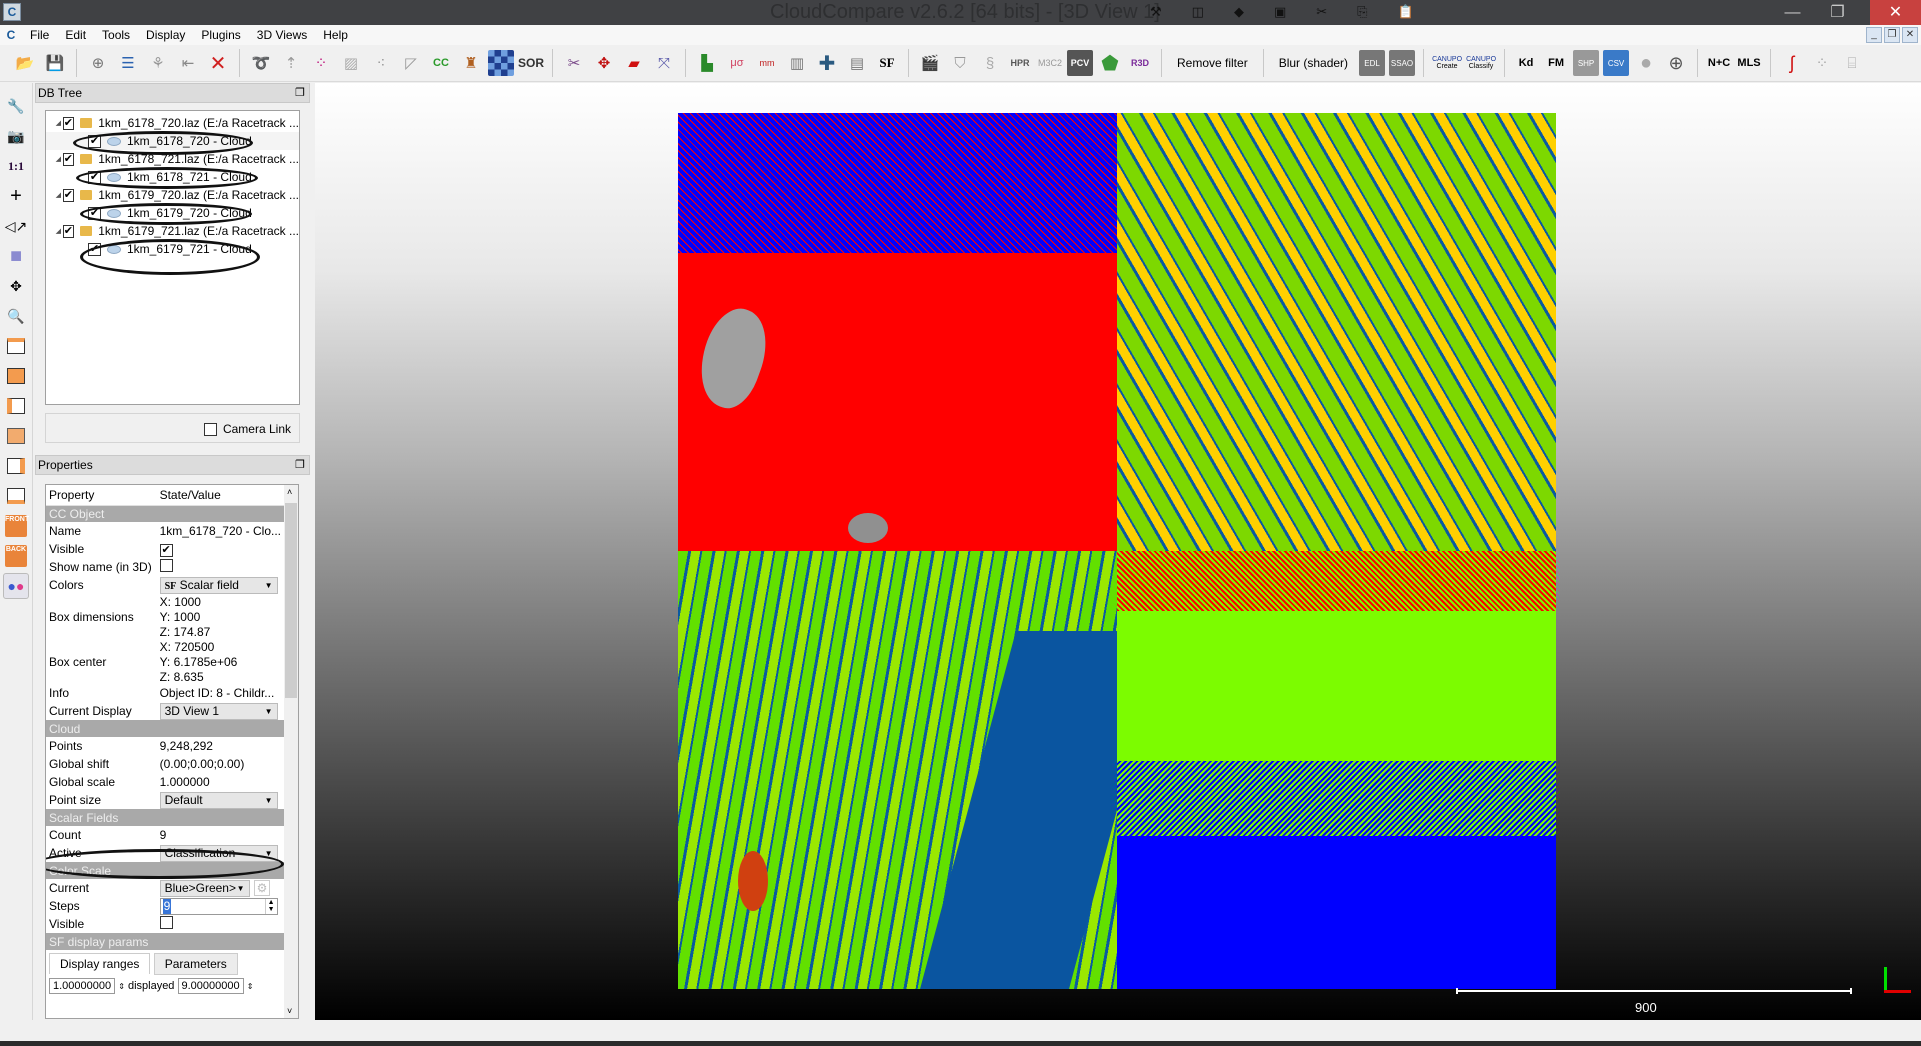 This screenshot has width=1921, height=1046. I want to click on csv-icon: CSV, so click(1616, 63).